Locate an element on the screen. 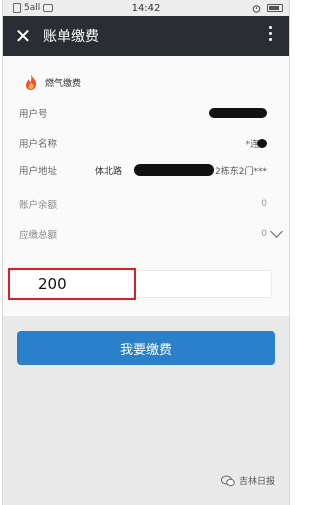 Image resolution: width=320 pixels, height=505 pixels. close-icon: ✕ is located at coordinates (23, 36).